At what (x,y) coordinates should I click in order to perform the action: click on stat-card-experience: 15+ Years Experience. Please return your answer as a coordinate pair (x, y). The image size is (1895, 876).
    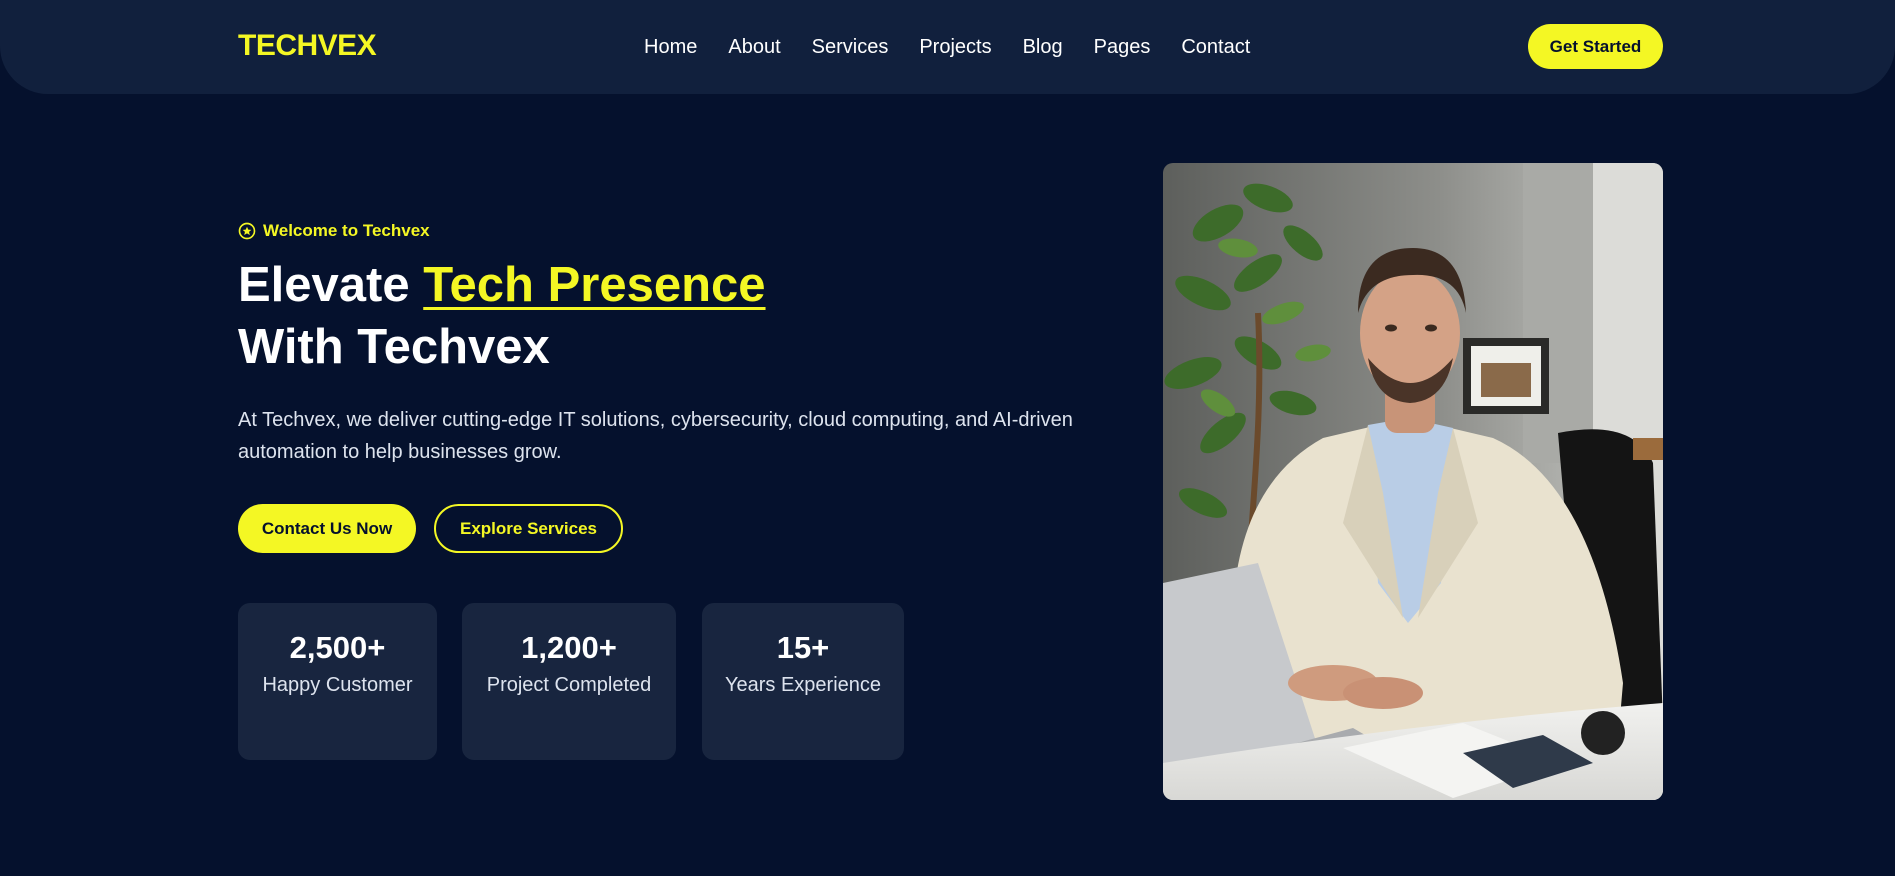
    Looking at the image, I should click on (803, 681).